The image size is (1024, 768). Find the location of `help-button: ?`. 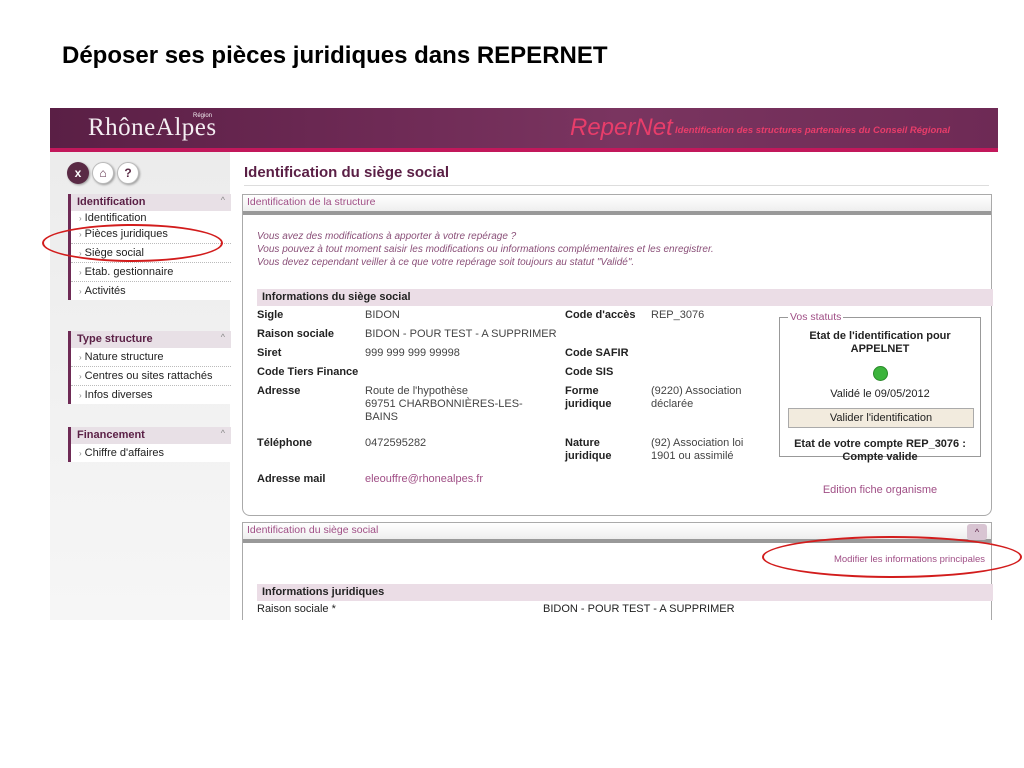

help-button: ? is located at coordinates (128, 173).